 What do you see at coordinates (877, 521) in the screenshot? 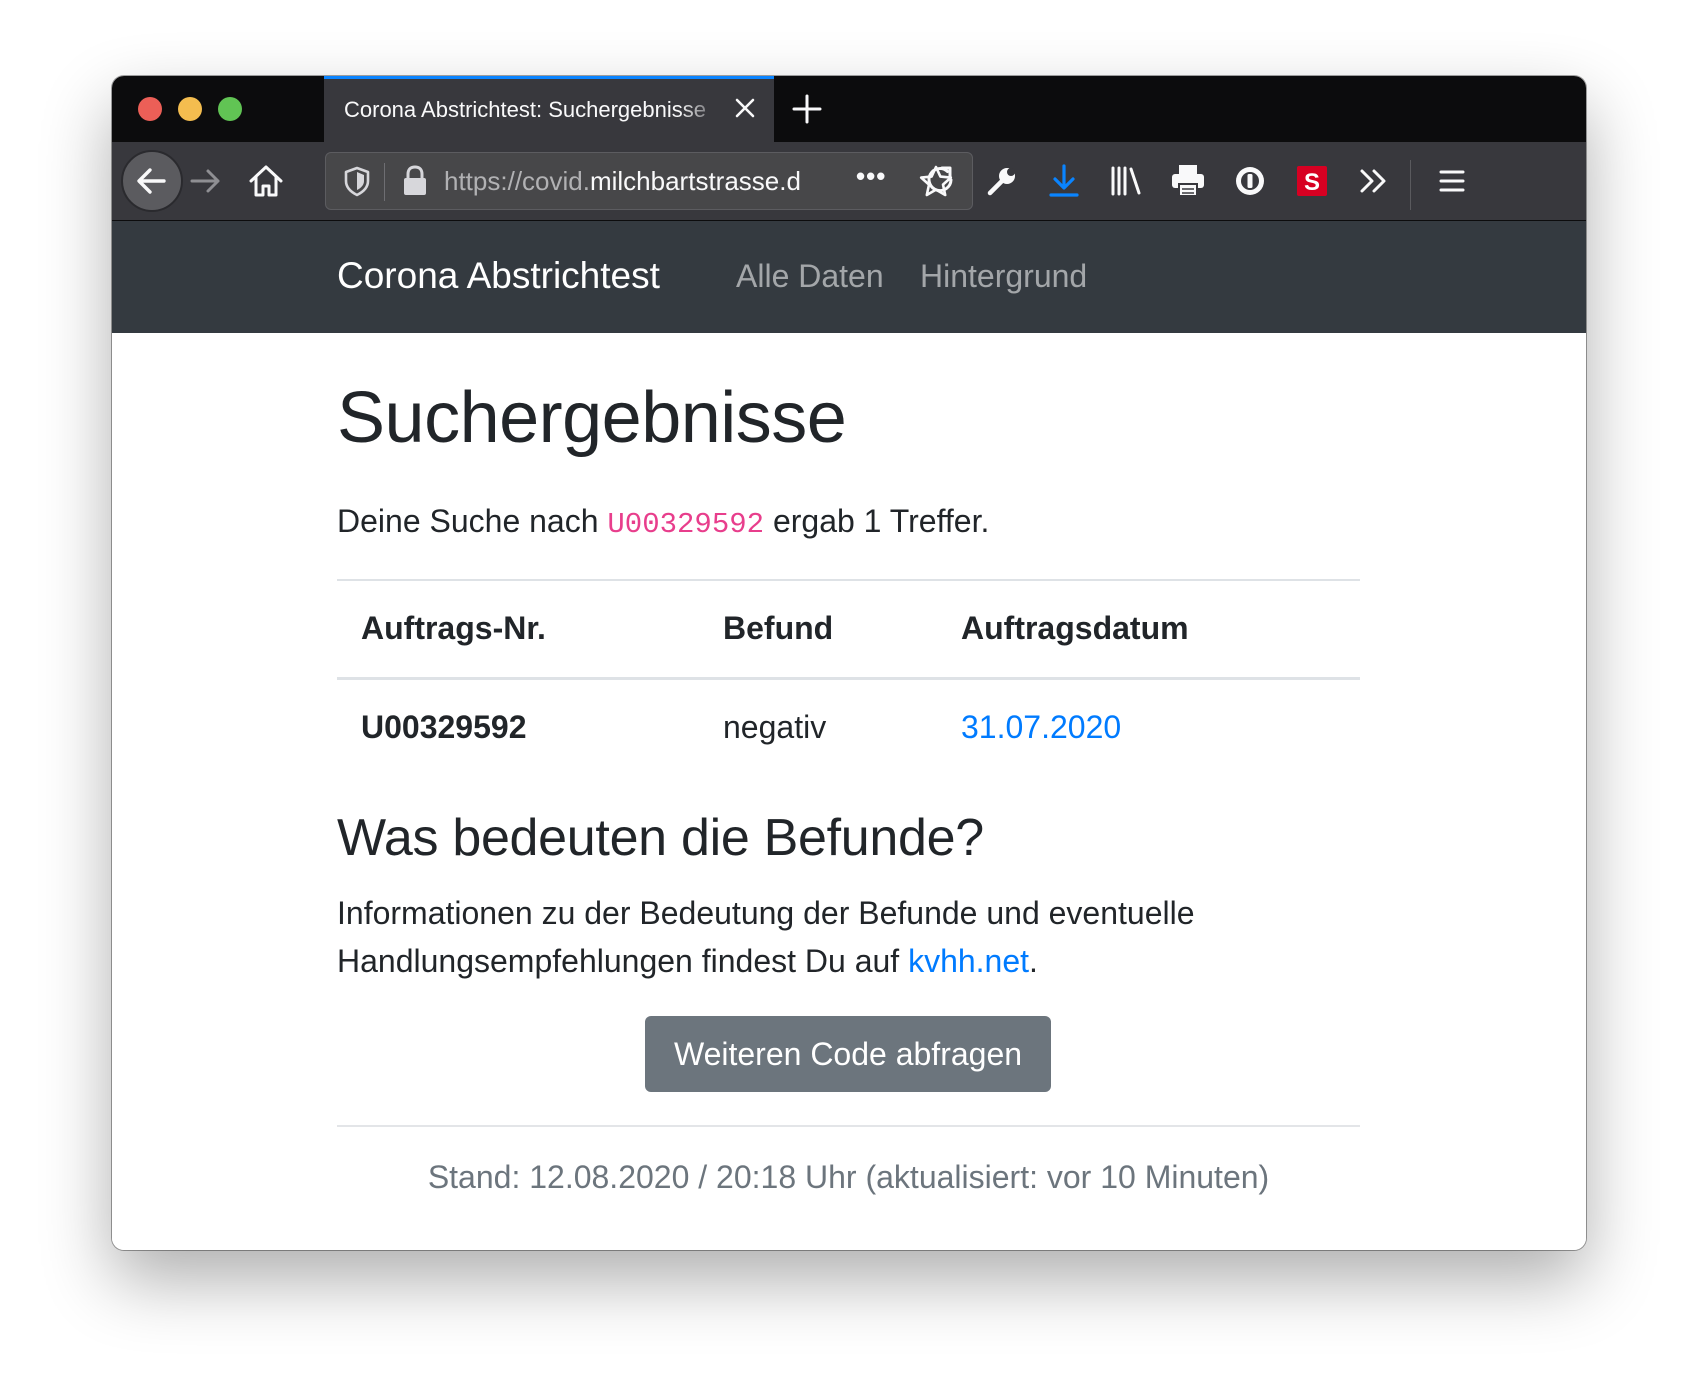
I see `search-summary-suffix: ergab 1 Treffer.` at bounding box center [877, 521].